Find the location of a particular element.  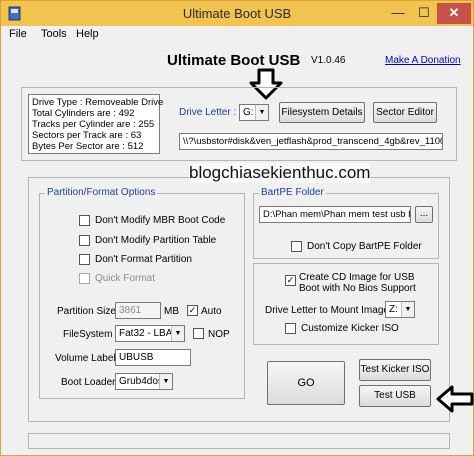

go-button: GO is located at coordinates (306, 383).